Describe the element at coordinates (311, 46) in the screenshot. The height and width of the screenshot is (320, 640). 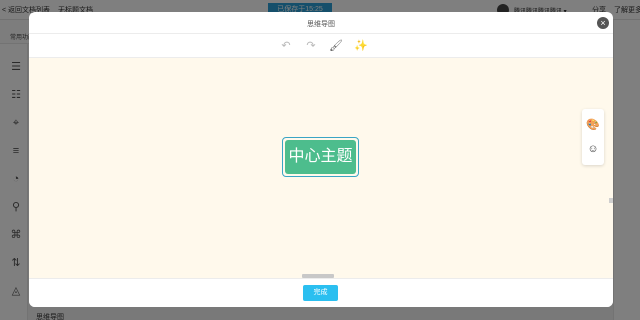
I see `redo-icon: ↷` at that location.